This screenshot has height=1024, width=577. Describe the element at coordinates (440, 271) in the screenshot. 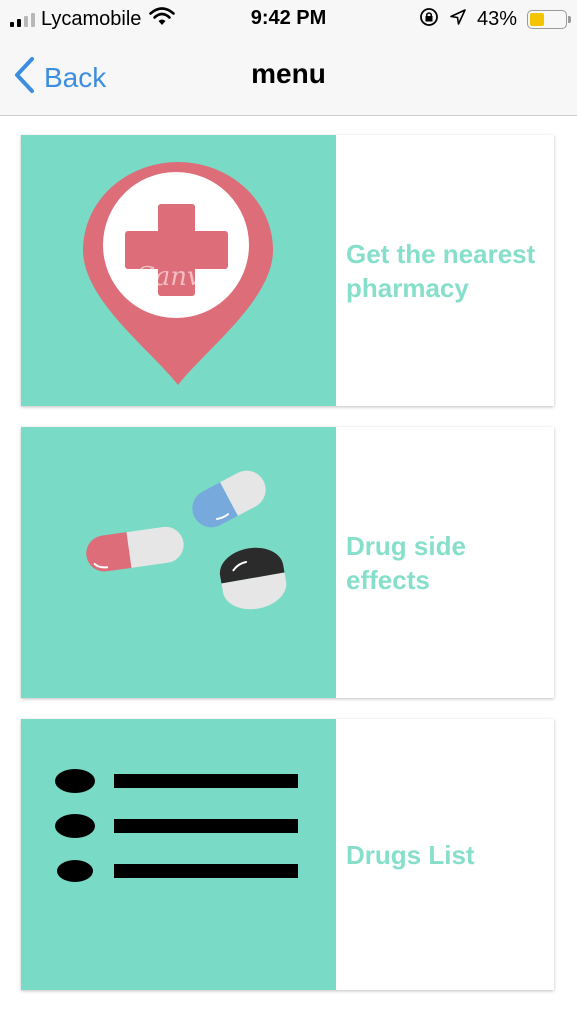

I see `menu-label: Get the nearest pharmacy` at that location.